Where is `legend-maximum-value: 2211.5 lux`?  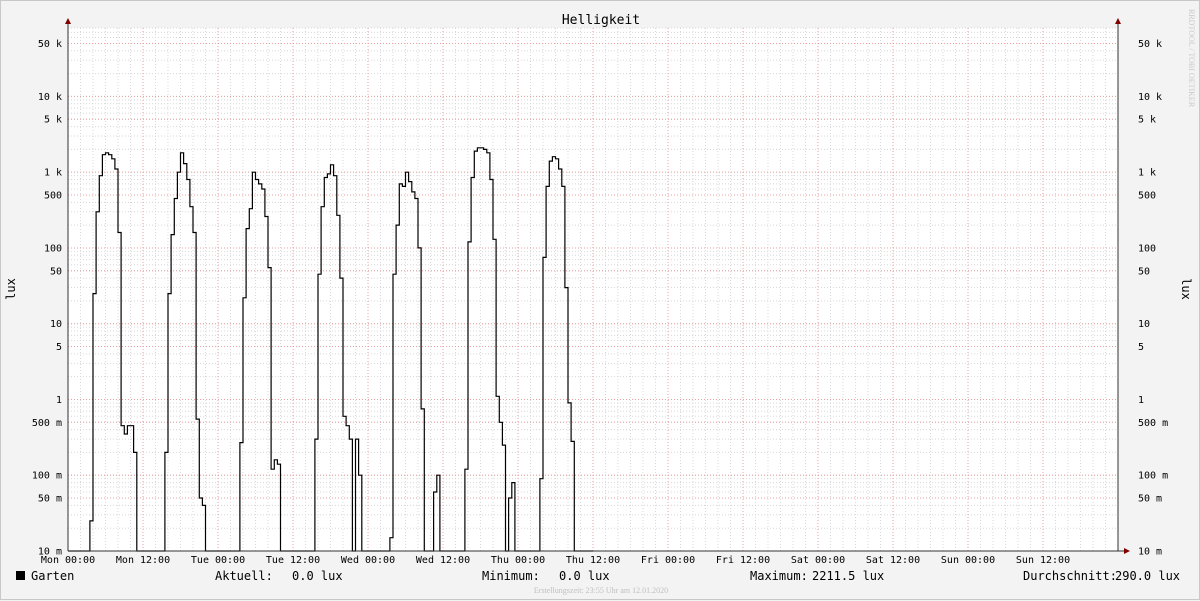
legend-maximum-value: 2211.5 lux is located at coordinates (848, 576).